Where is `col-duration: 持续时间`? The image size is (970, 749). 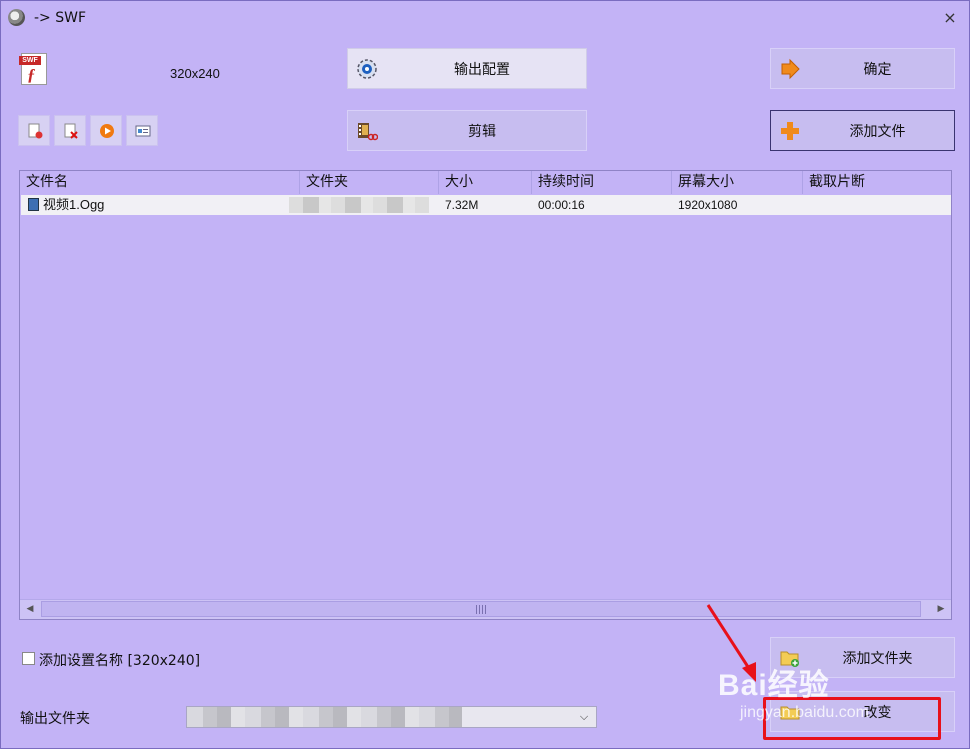
col-duration: 持续时间 is located at coordinates (602, 182).